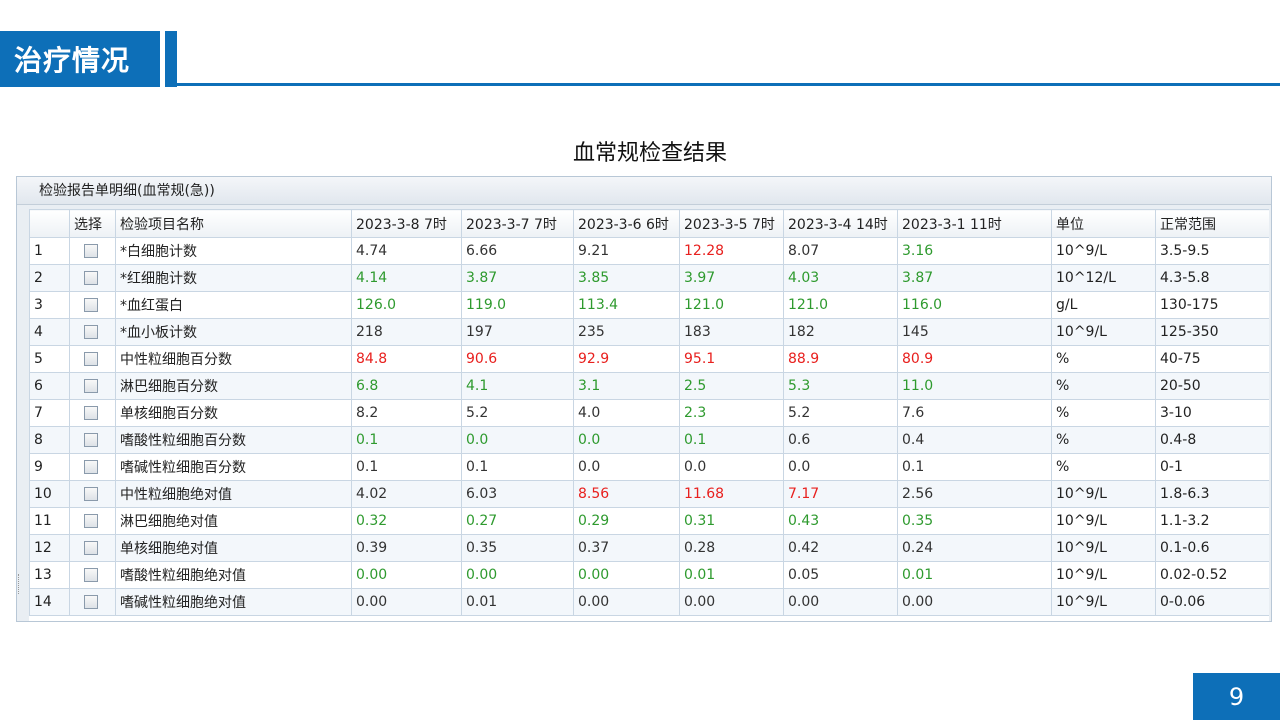 Image resolution: width=1280 pixels, height=720 pixels. Describe the element at coordinates (49, 223) in the screenshot. I see `column-header` at that location.